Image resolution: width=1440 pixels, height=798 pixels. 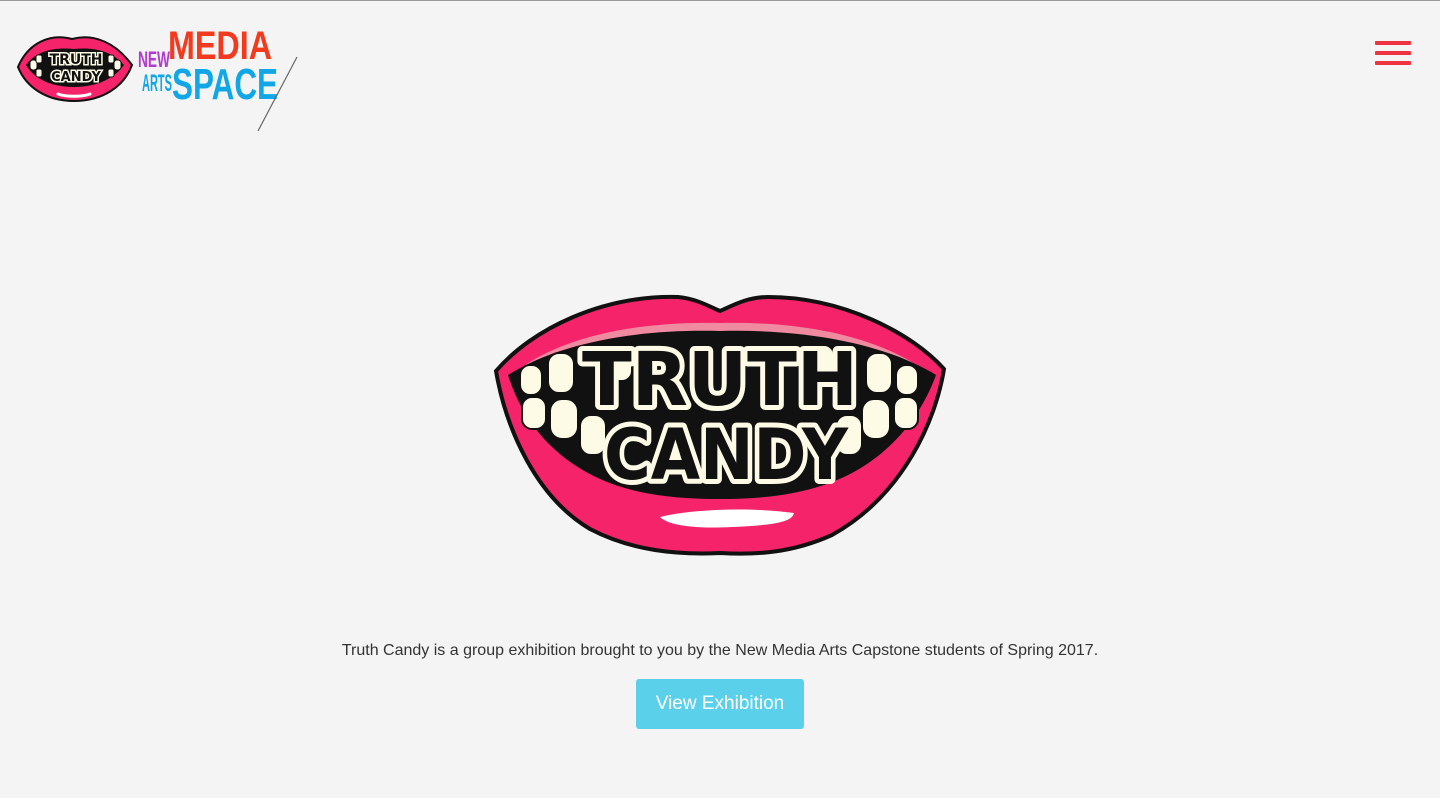 I want to click on small-lips-logo: TRUTH CANDY, so click(x=75, y=69).